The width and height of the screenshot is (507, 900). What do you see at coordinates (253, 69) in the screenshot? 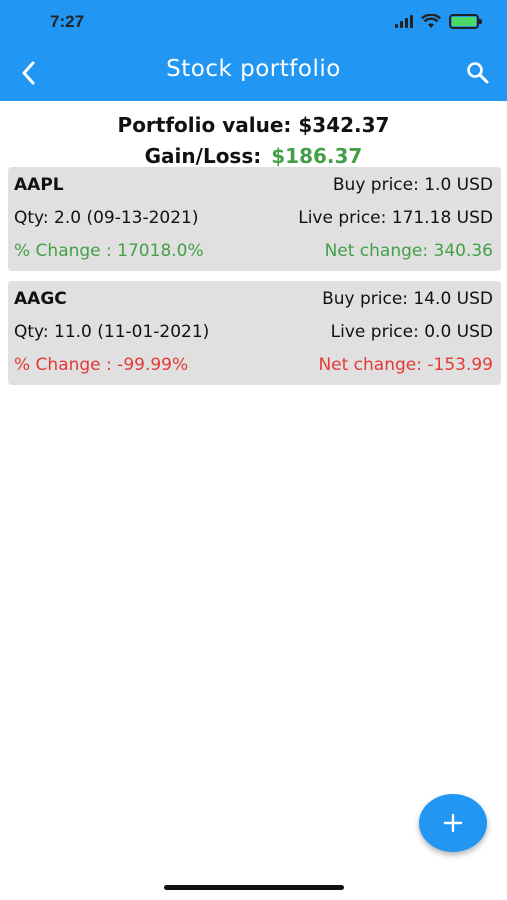
I see `page-title: Stock portfolio` at bounding box center [253, 69].